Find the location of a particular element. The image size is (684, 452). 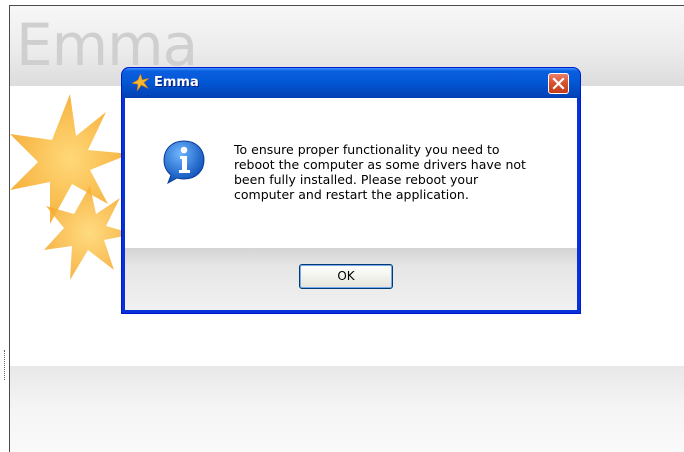

star-app-icon is located at coordinates (140, 82).